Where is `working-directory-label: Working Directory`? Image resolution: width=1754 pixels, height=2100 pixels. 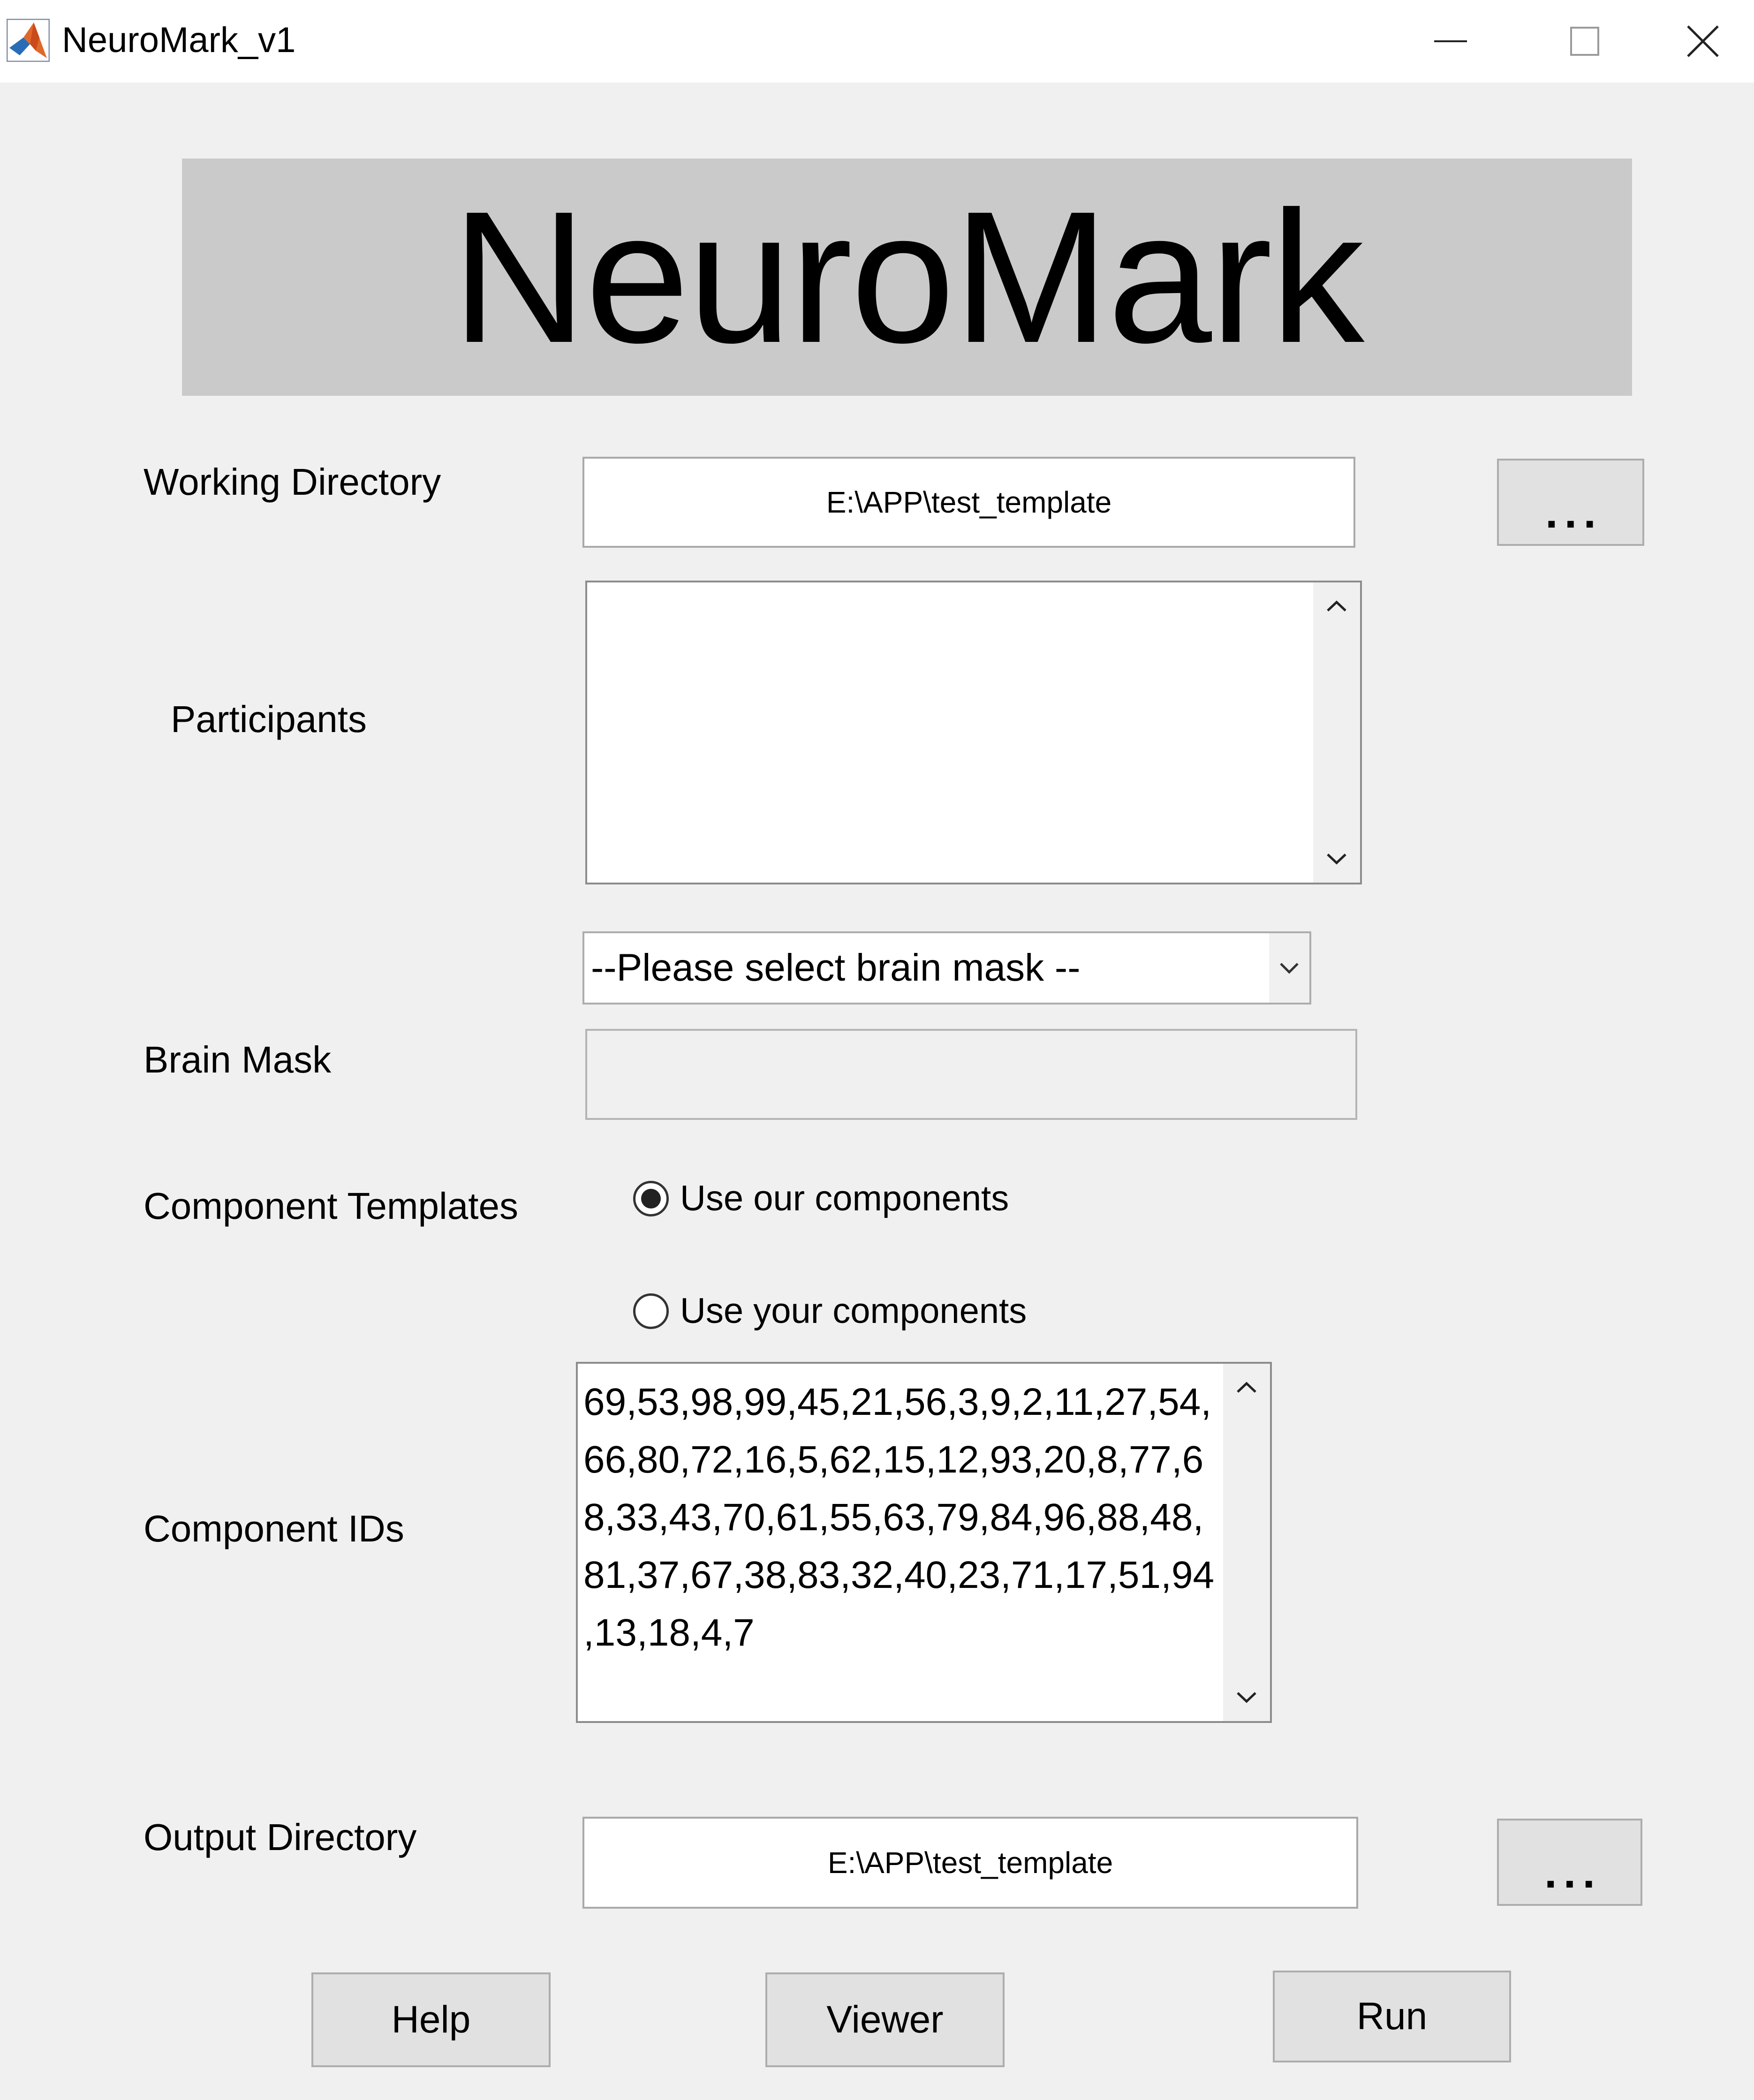
working-directory-label: Working Directory is located at coordinates (292, 482).